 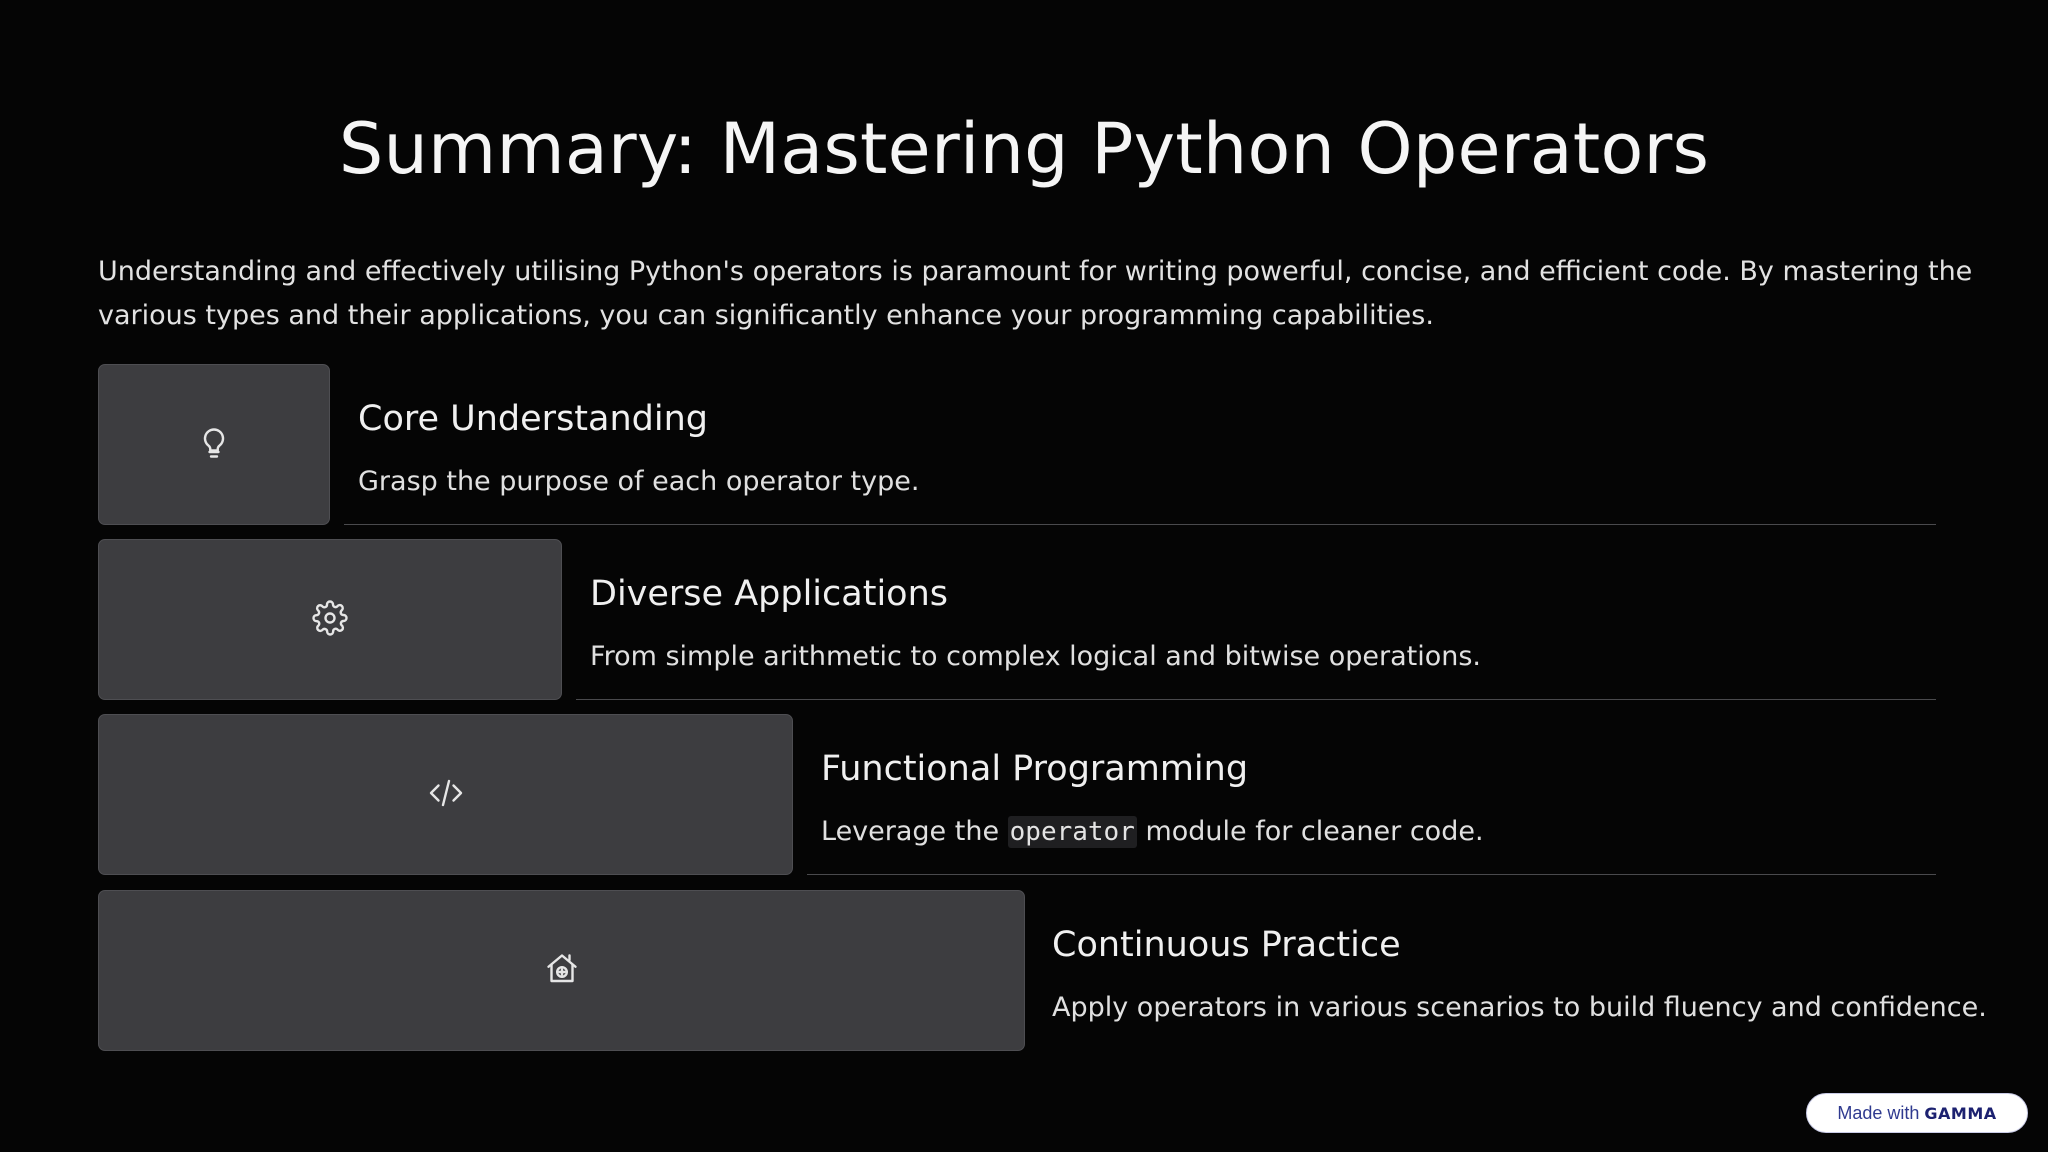 I want to click on step-description-text: module for cleaner code., so click(x=1310, y=831).